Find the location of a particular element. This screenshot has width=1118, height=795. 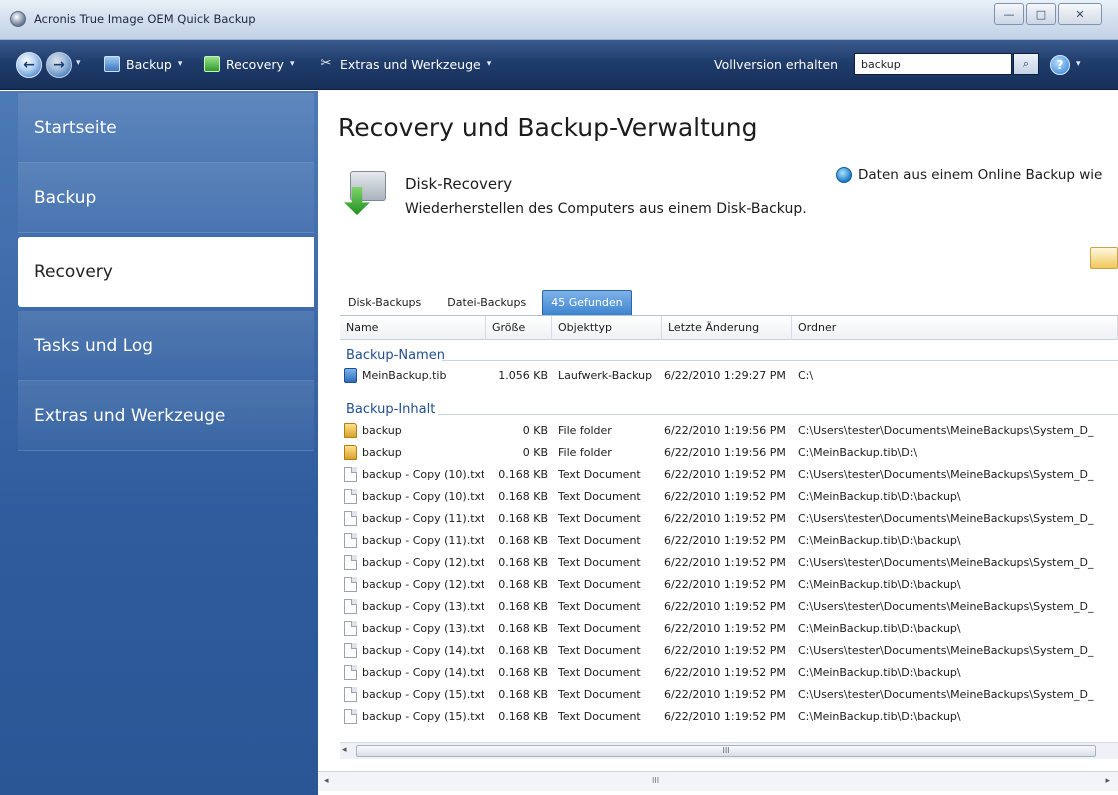

minimize-button: — is located at coordinates (1009, 14).